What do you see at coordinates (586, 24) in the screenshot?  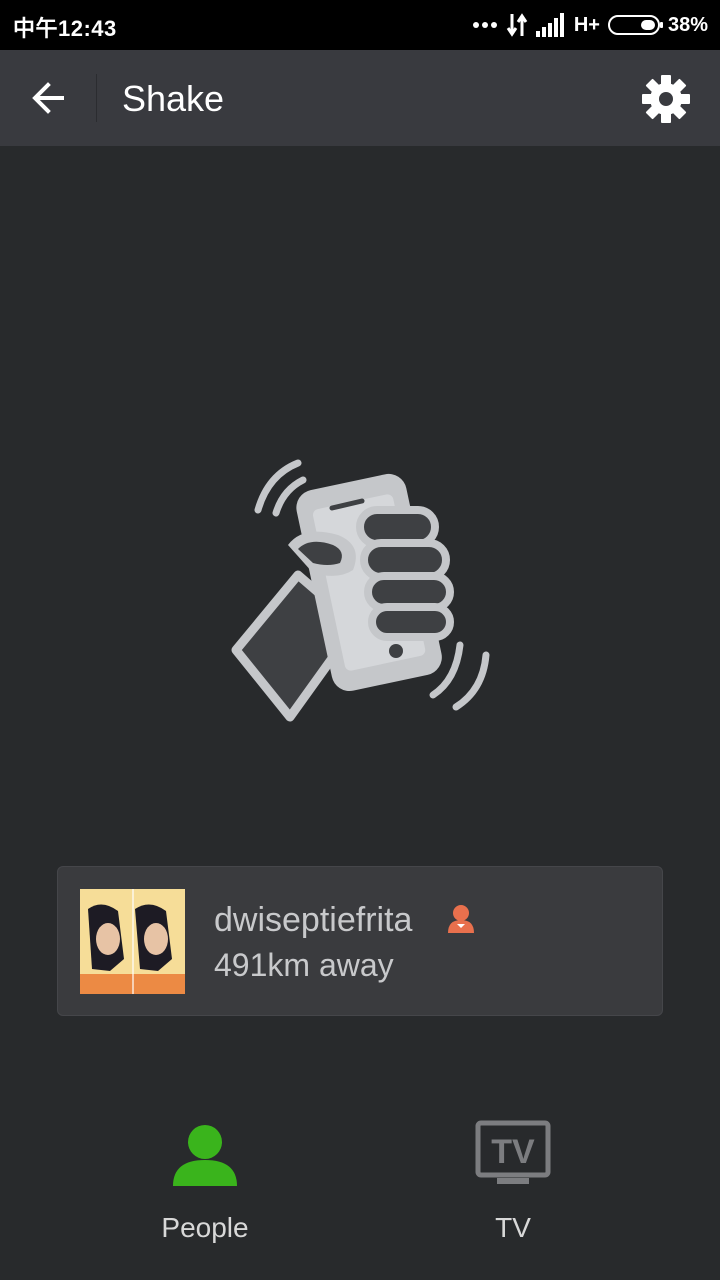 I see `network-type: H+` at bounding box center [586, 24].